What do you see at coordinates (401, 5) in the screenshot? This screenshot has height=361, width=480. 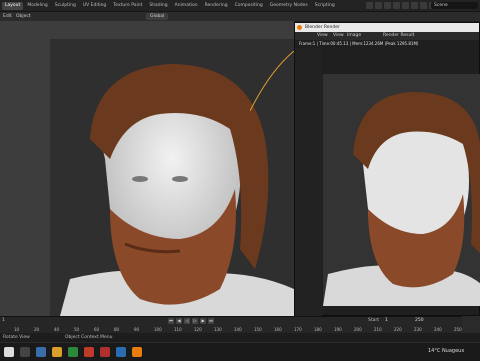 I see `top-icons` at bounding box center [401, 5].